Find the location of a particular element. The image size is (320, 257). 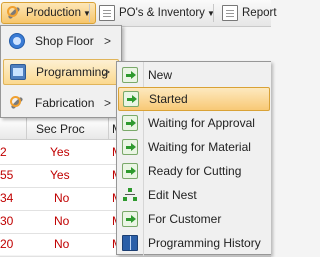

submenu-item-label: Programming History is located at coordinates (204, 243).